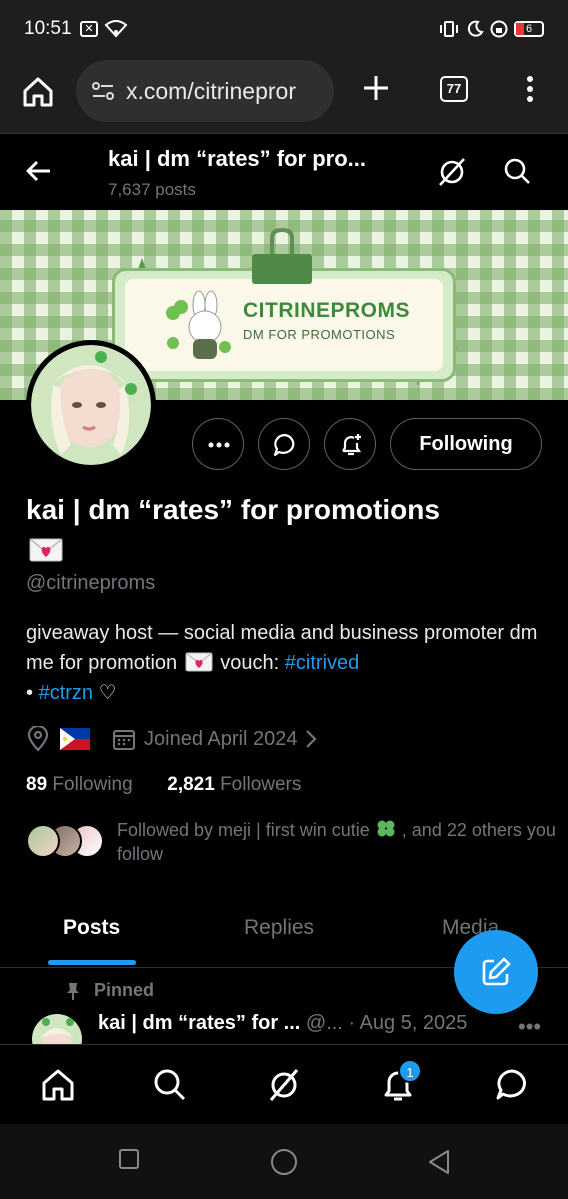  What do you see at coordinates (91, 928) in the screenshot?
I see `tab-posts: Posts` at bounding box center [91, 928].